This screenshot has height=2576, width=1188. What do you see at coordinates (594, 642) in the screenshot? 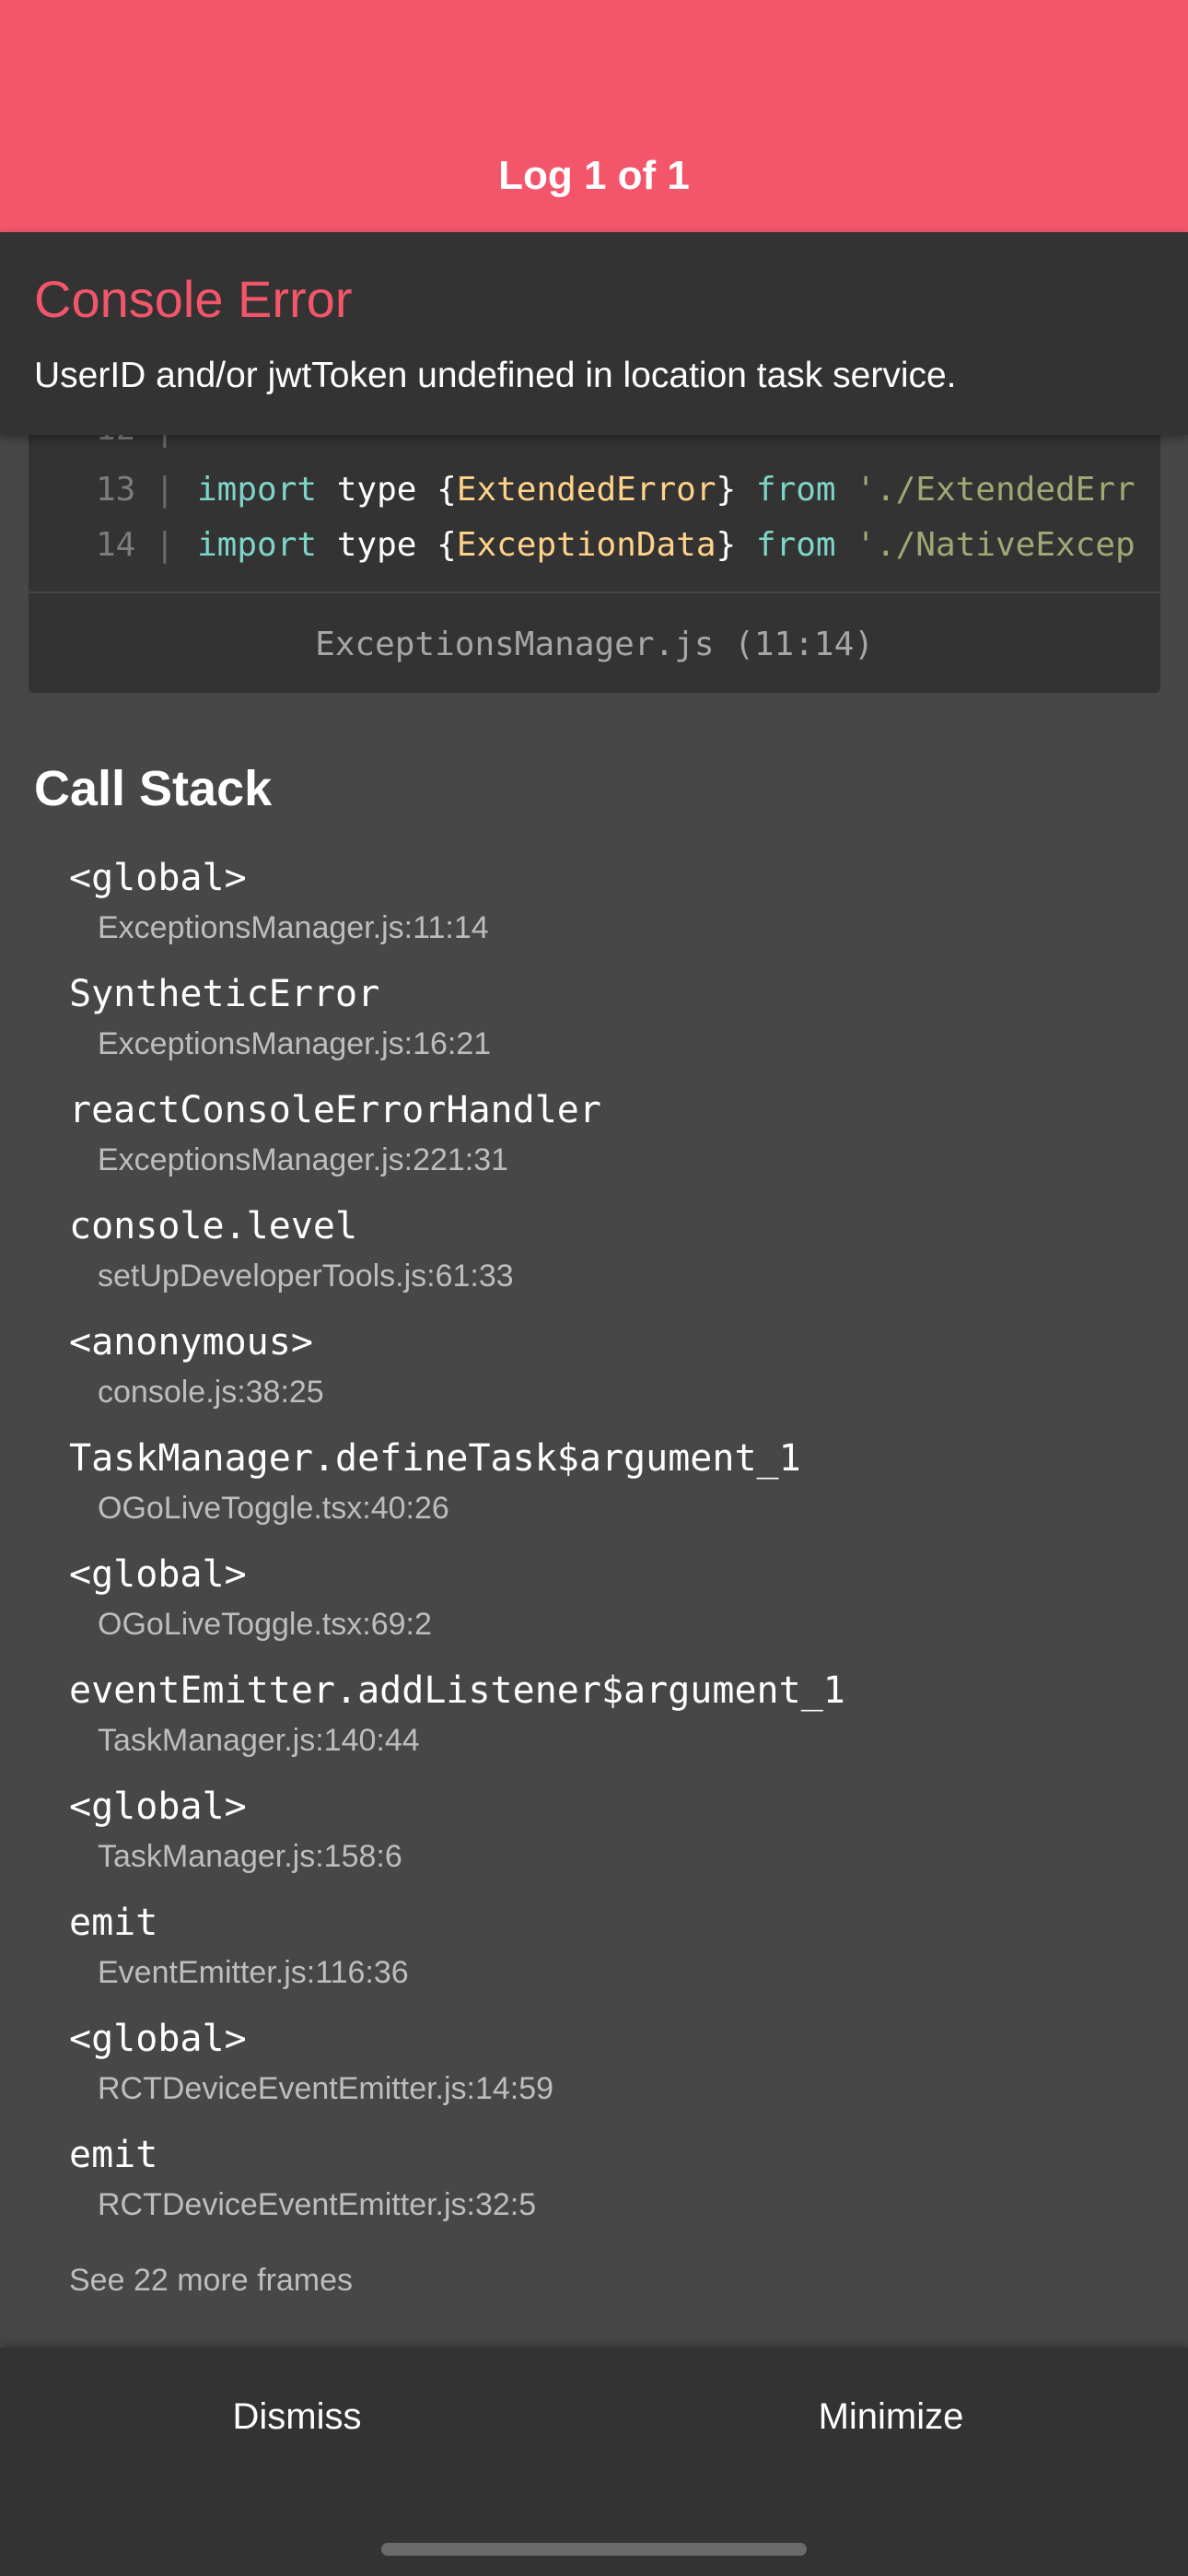
I see `code-frame-file-label: ExceptionsManager.js (11:14)` at bounding box center [594, 642].